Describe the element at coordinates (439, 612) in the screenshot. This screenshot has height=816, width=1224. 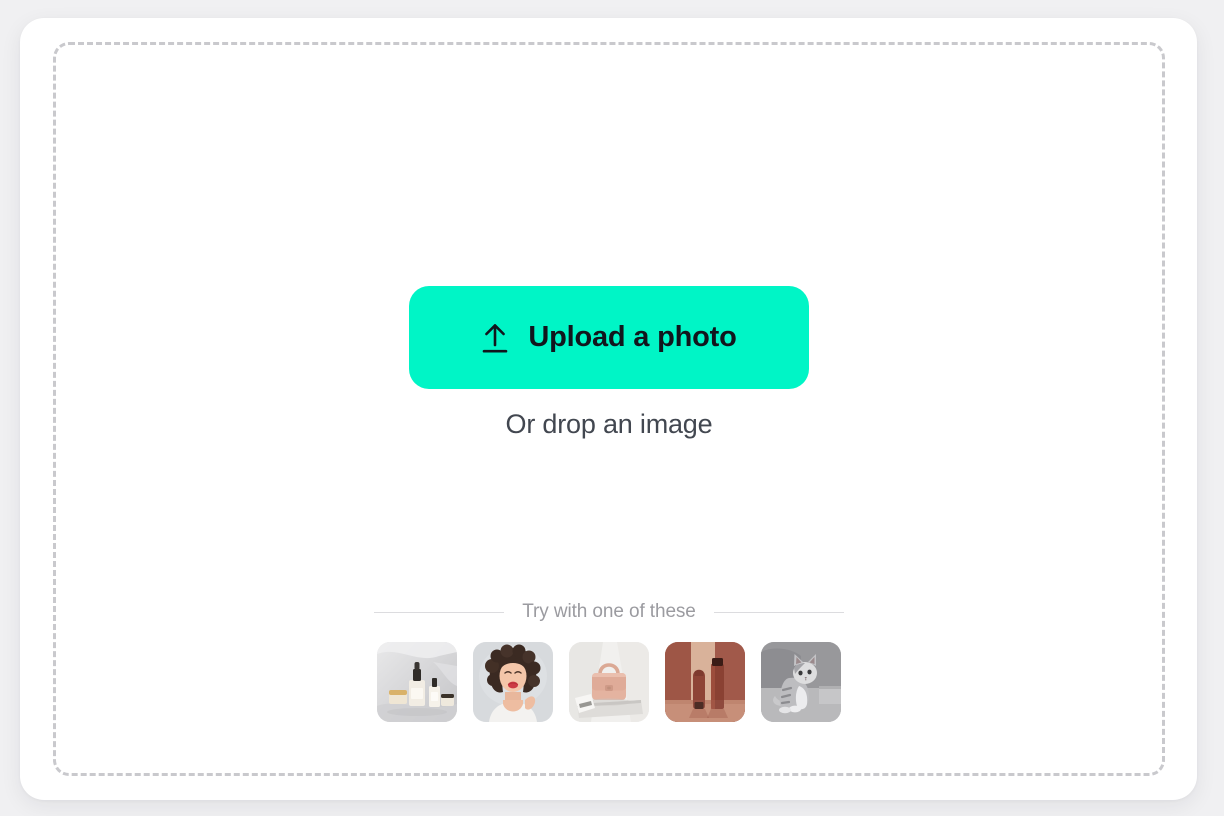
I see `divider-rule-left` at that location.